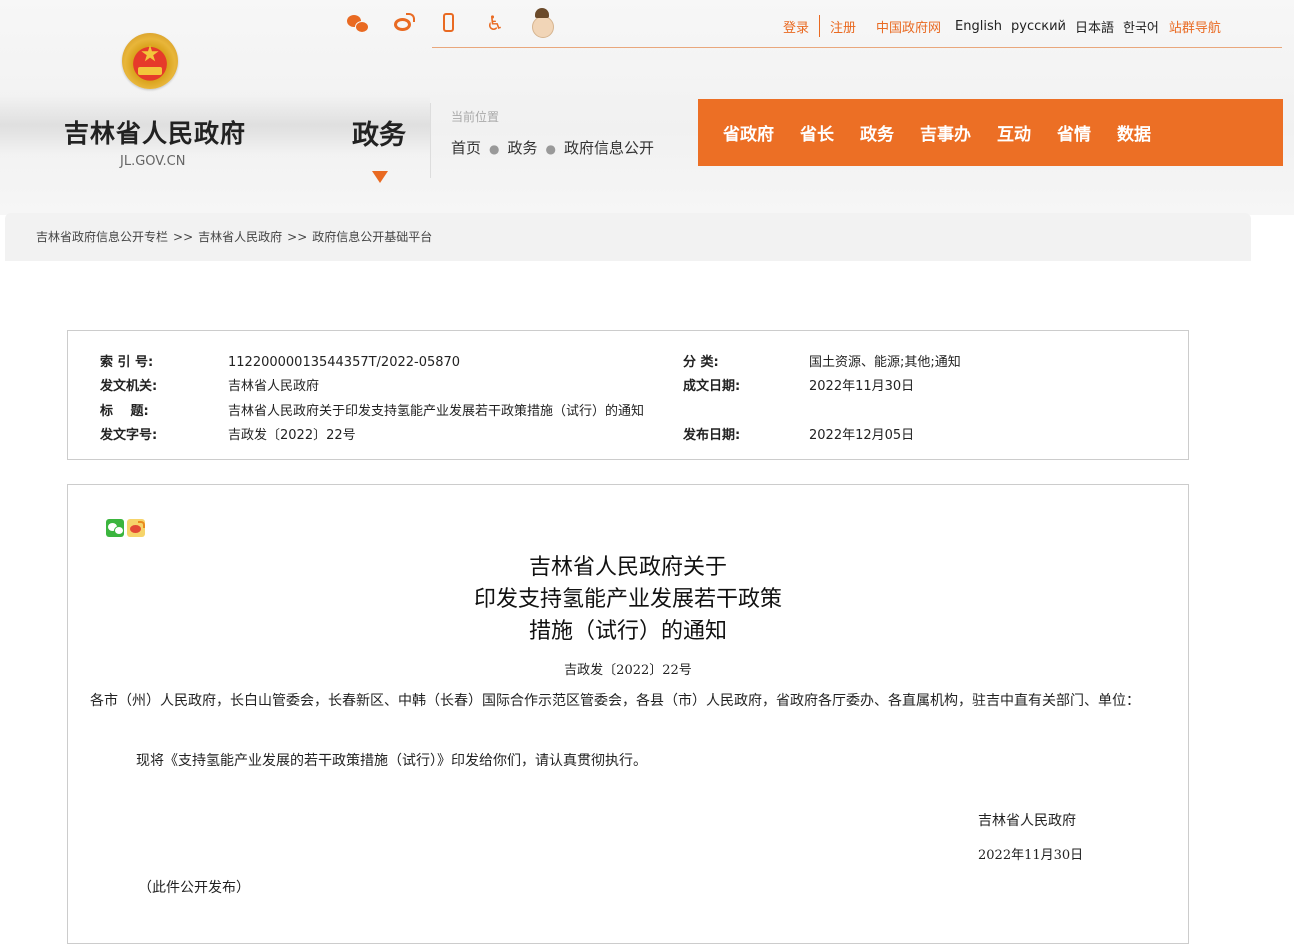 The height and width of the screenshot is (944, 1294). I want to click on japanese-link: 日本語, so click(1094, 26).